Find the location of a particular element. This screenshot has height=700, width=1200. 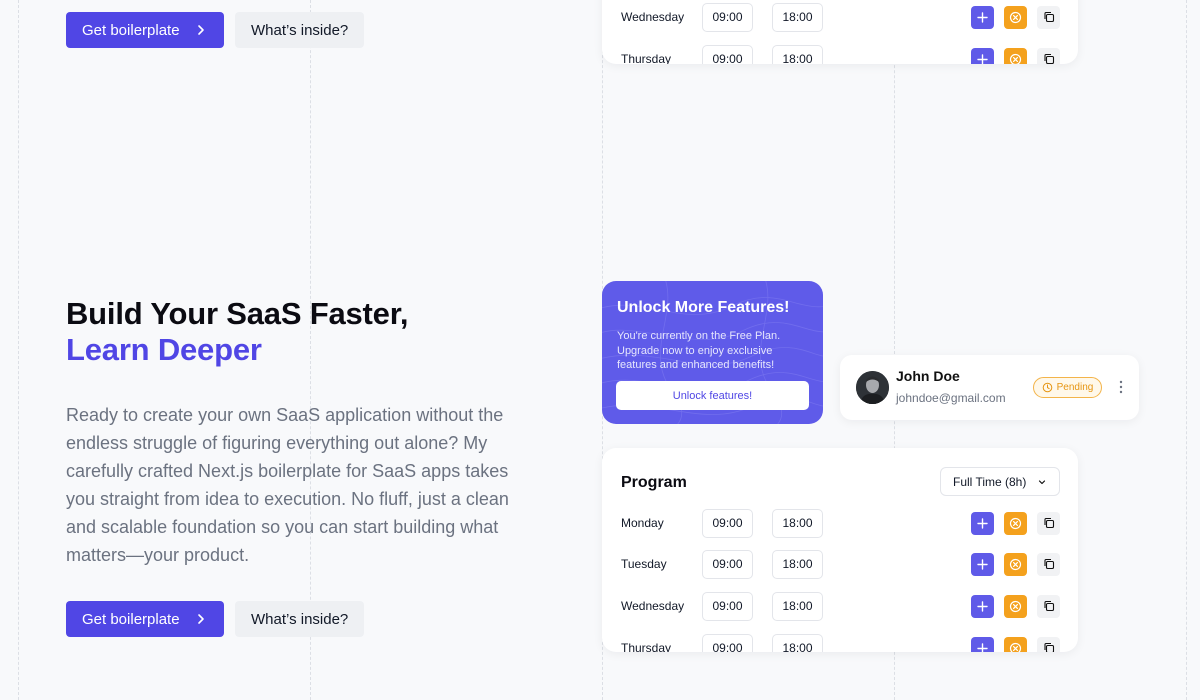

schedule-row: Tuesday 09:00 18:00 is located at coordinates (840, 564).